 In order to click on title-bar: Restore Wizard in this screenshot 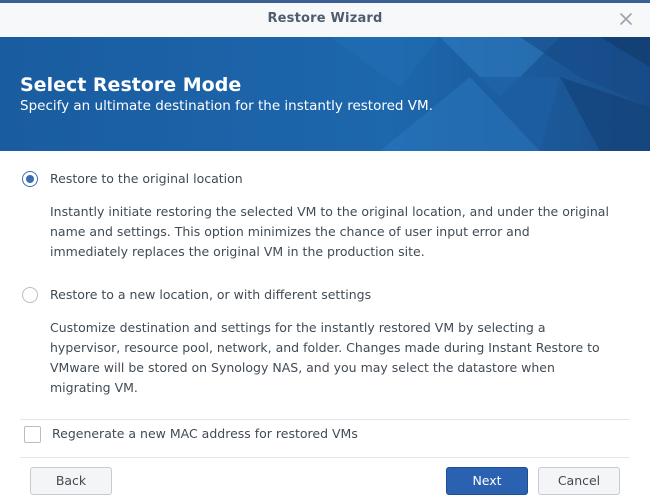, I will do `click(325, 20)`.